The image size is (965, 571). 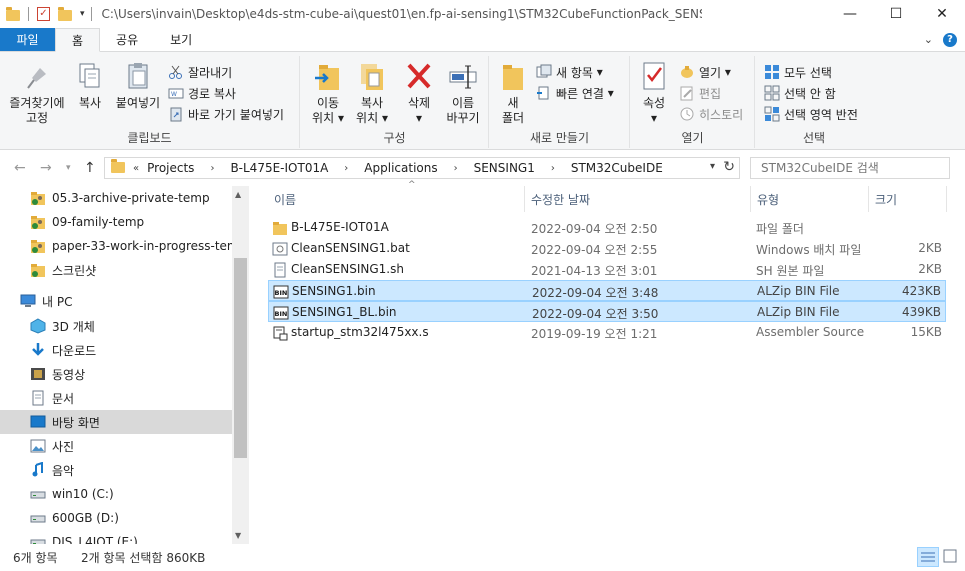 What do you see at coordinates (482, 40) in the screenshot?
I see `ribbon-tabs: 파일 홈 공유 보기 ⌄ ?` at bounding box center [482, 40].